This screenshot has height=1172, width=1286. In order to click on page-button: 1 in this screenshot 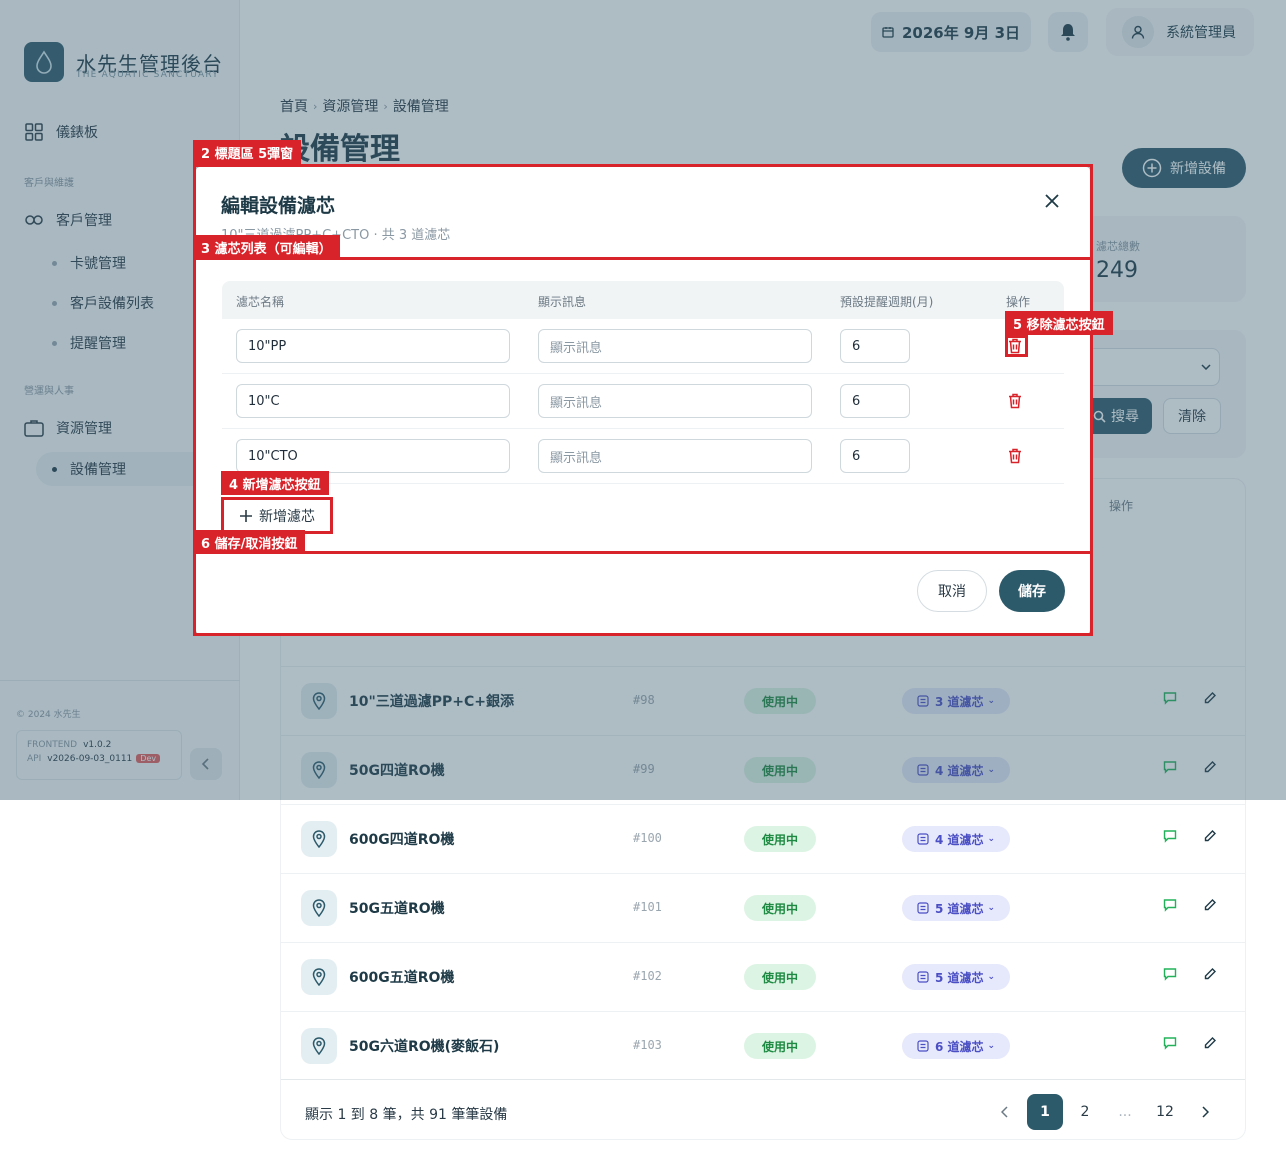, I will do `click(1045, 1112)`.